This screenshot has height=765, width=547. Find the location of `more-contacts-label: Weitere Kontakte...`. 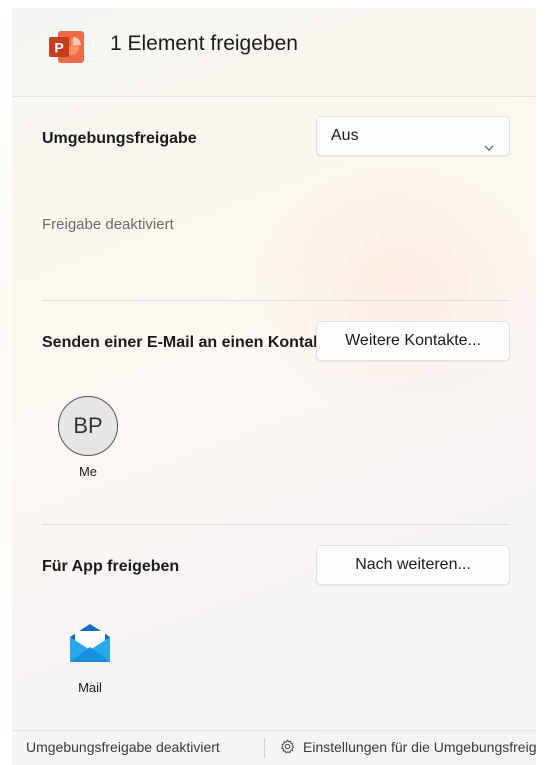

more-contacts-label: Weitere Kontakte... is located at coordinates (413, 340).